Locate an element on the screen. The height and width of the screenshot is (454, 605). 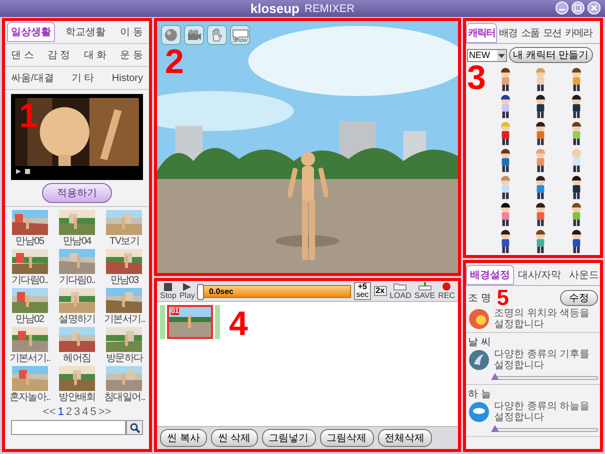
load-button: LOAD is located at coordinates (401, 291).